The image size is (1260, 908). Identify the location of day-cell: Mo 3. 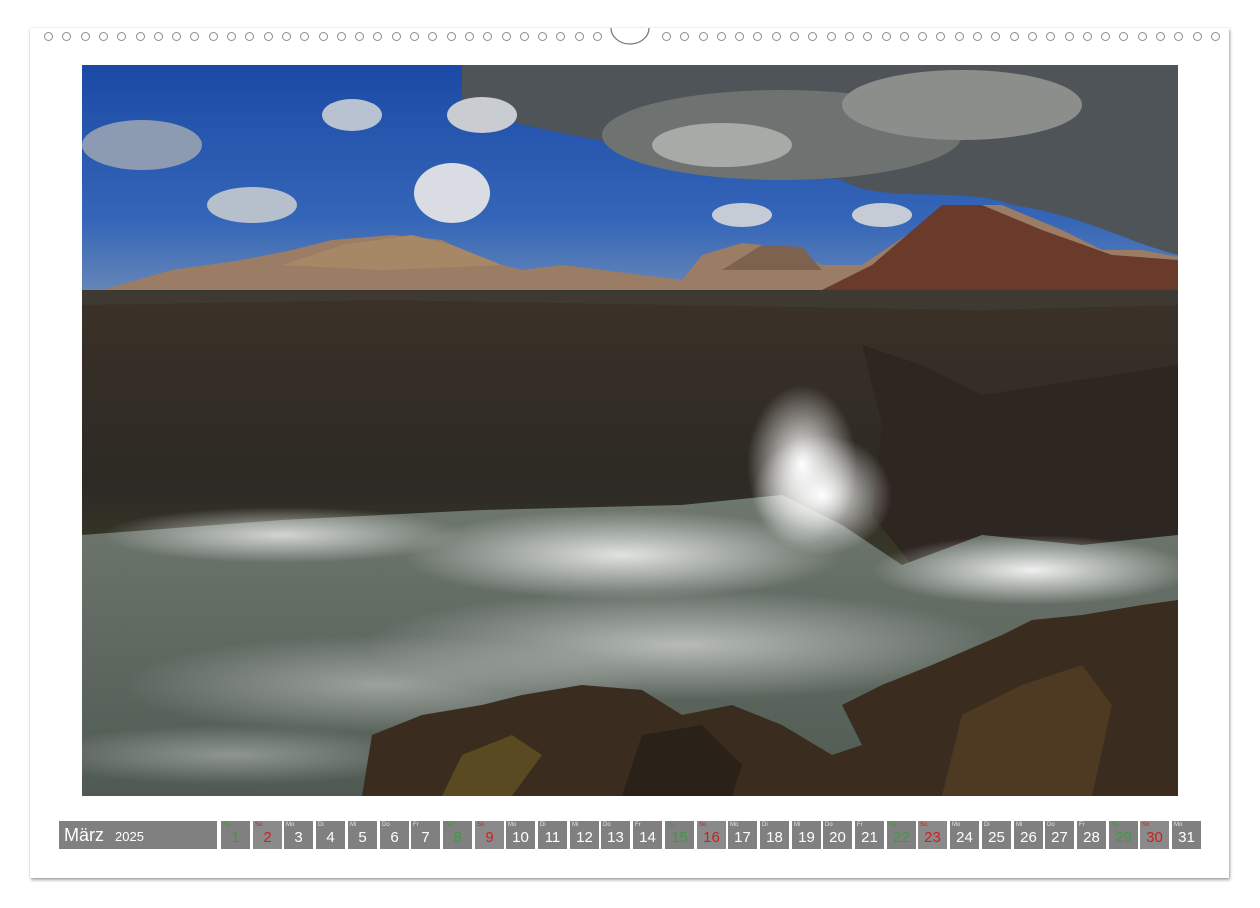
(298, 835).